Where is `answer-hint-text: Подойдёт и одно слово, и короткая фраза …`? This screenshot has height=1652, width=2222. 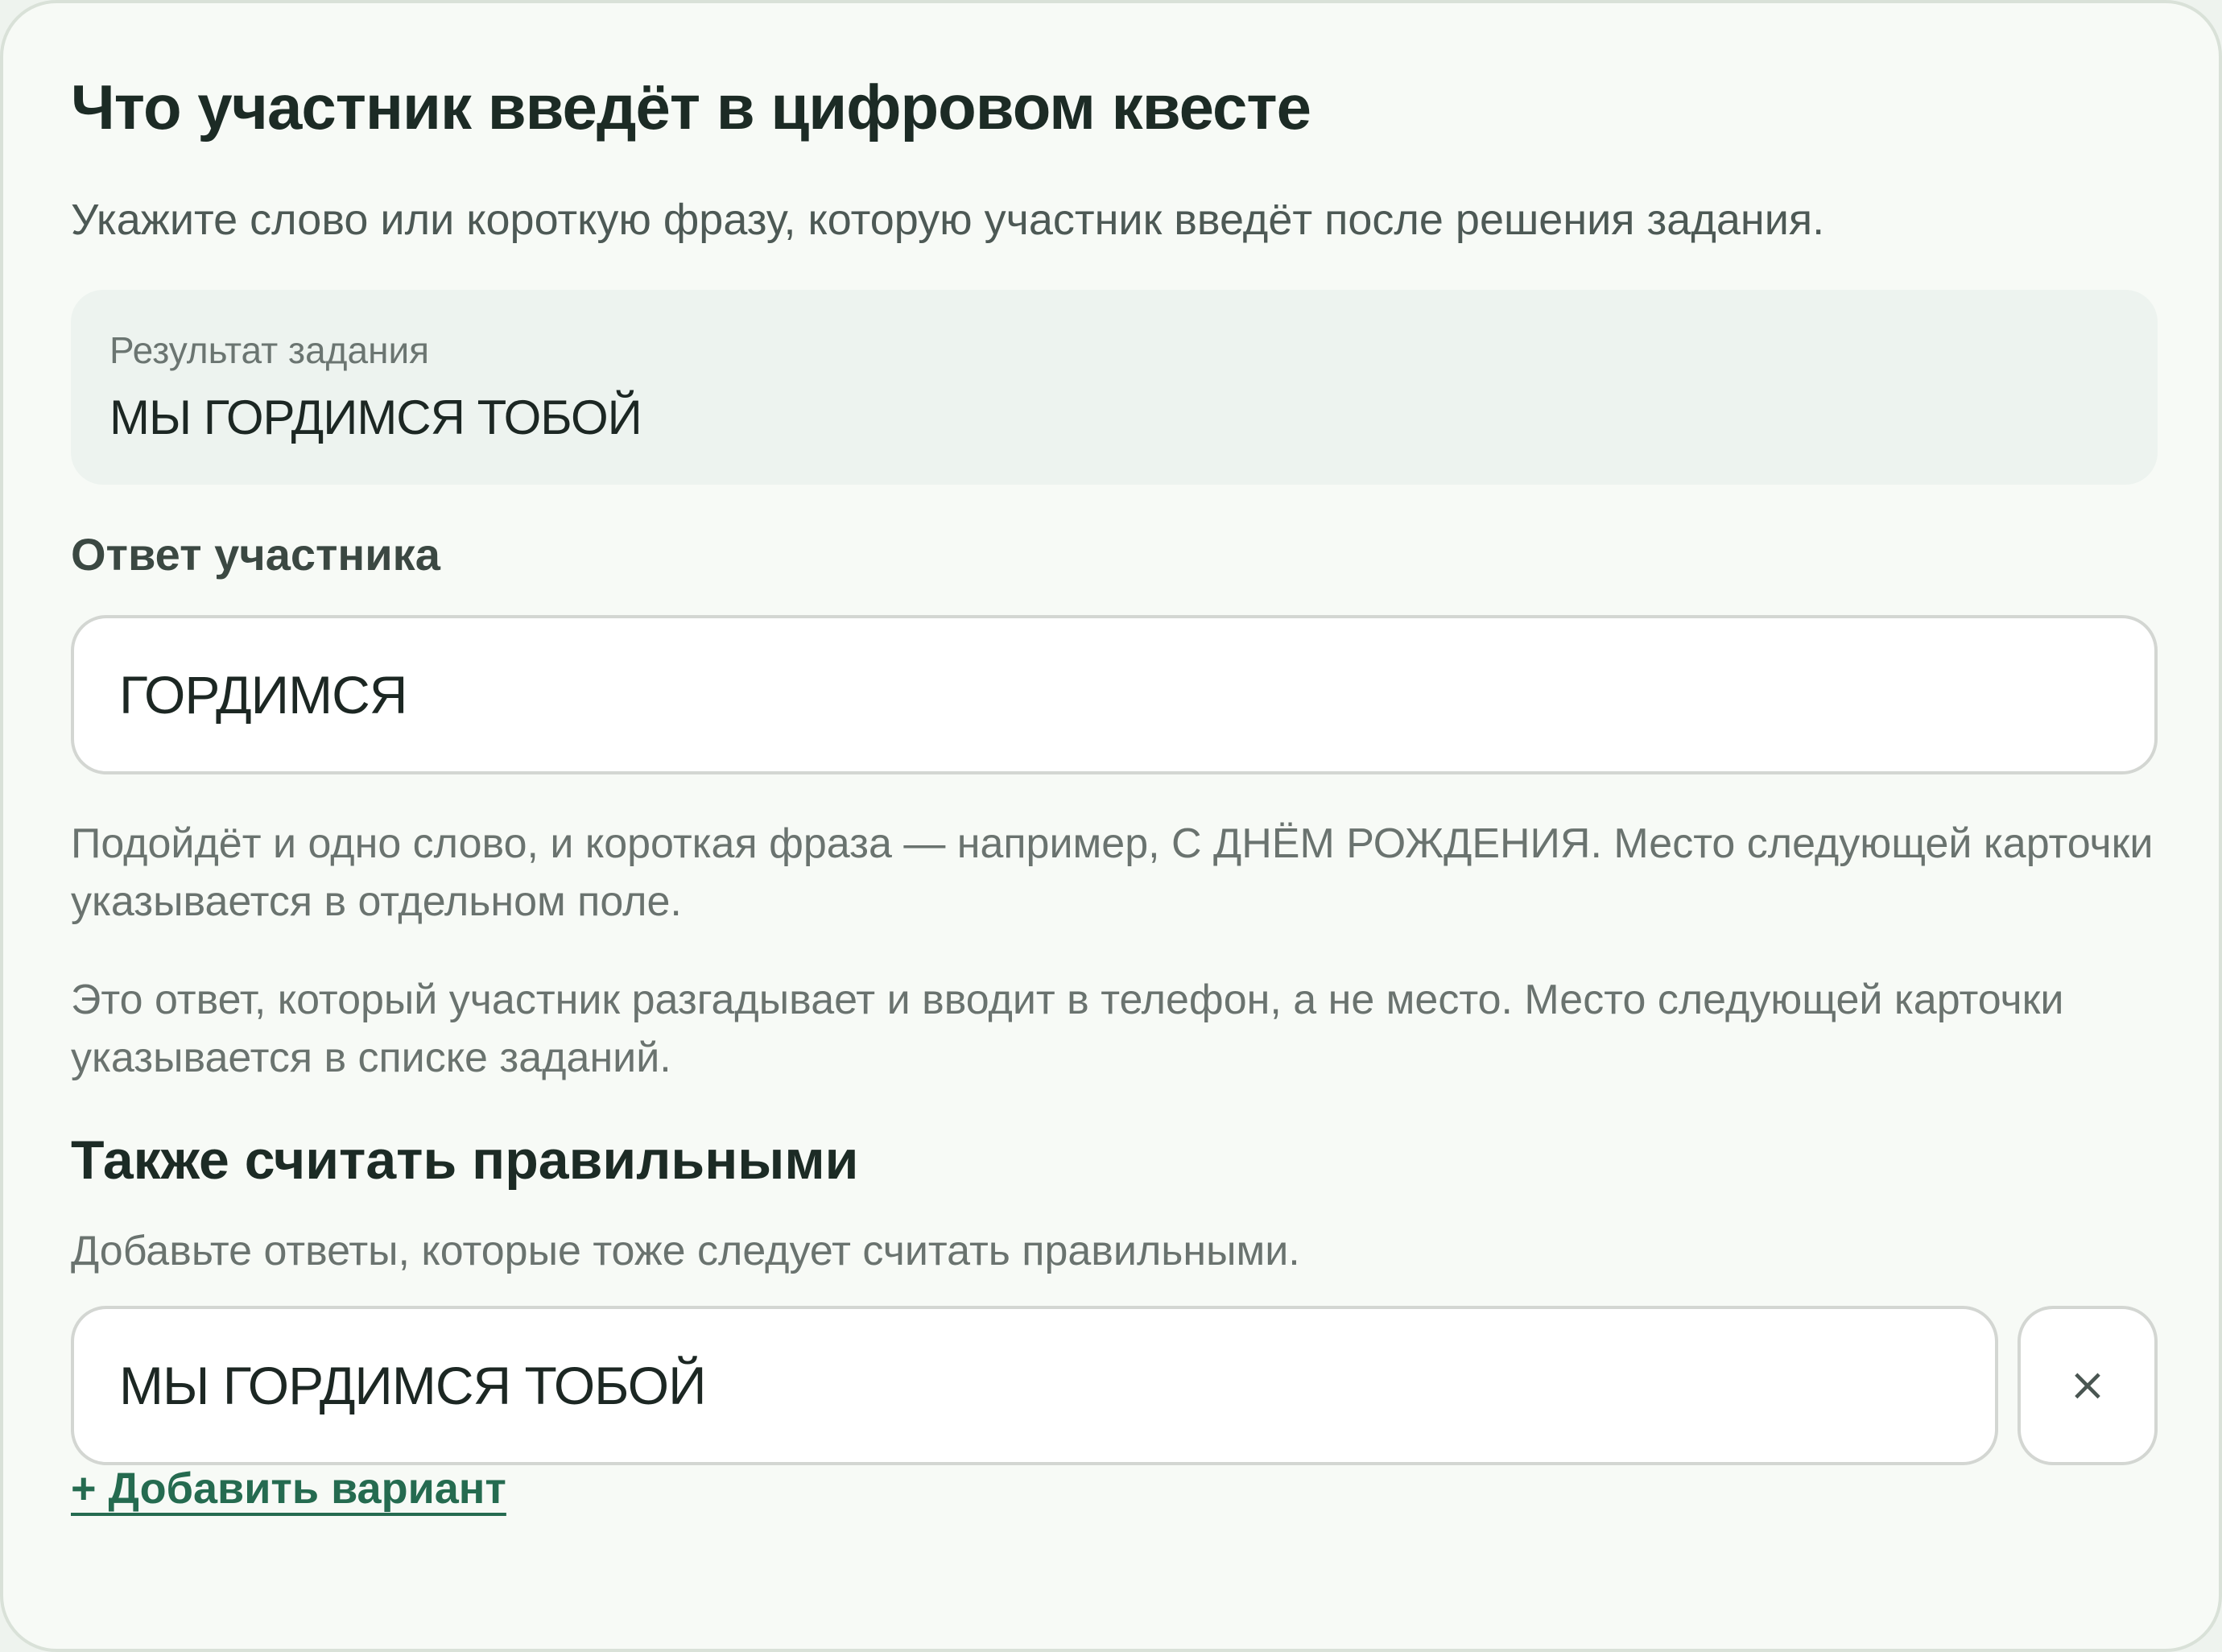
answer-hint-text: Подойдёт и одно слово, и короткая фраза … is located at coordinates (1112, 872).